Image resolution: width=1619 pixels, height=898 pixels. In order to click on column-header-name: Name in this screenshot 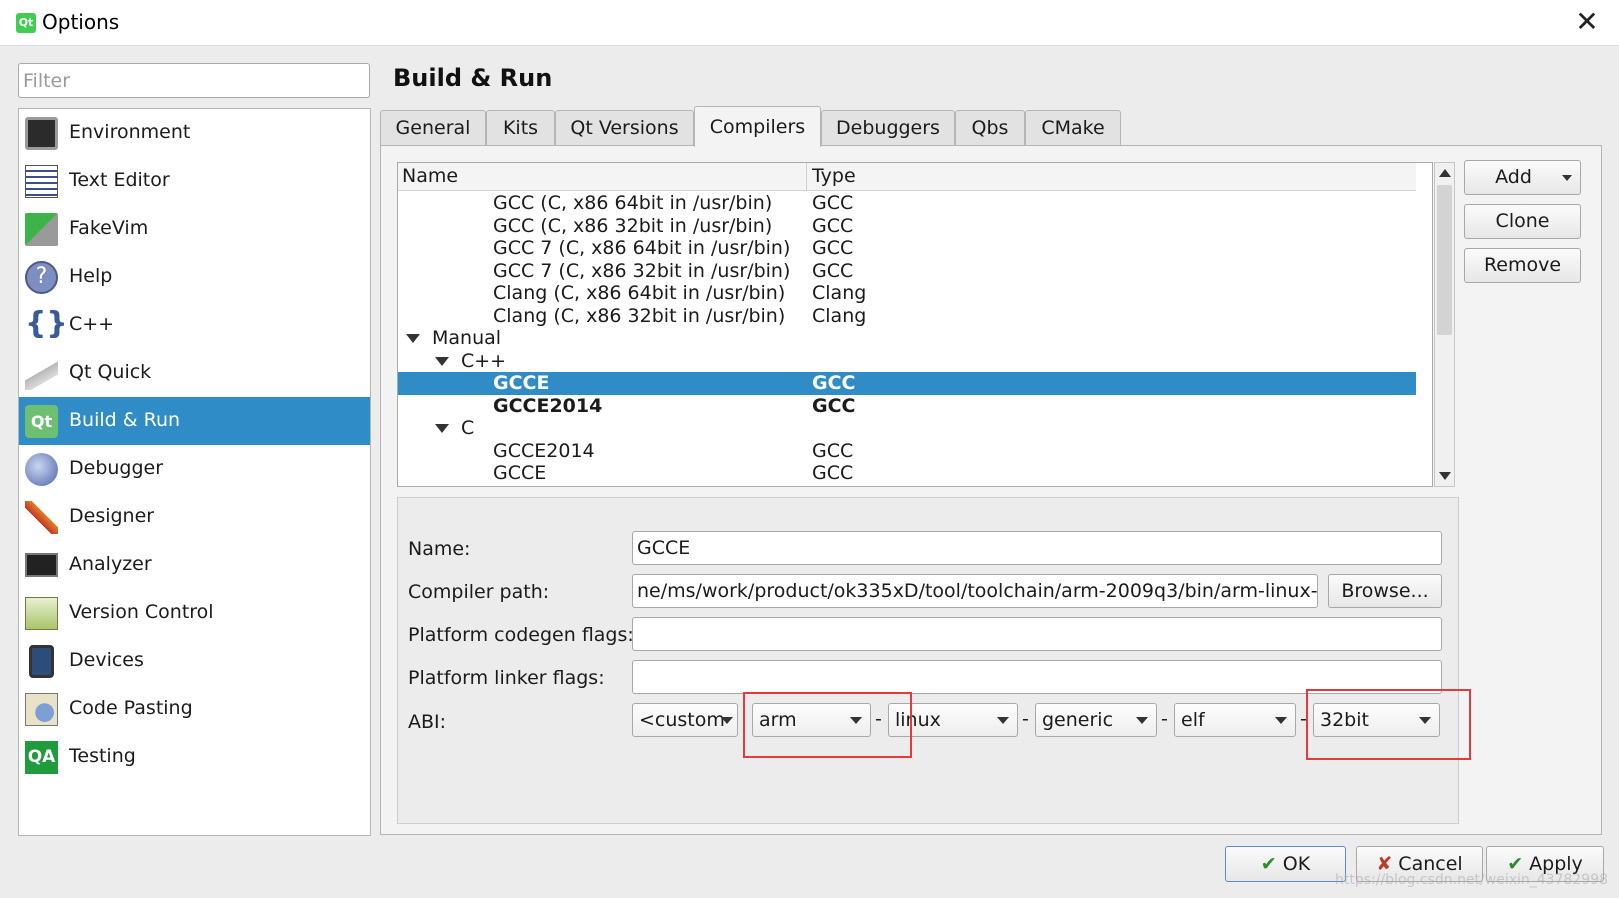, I will do `click(430, 176)`.